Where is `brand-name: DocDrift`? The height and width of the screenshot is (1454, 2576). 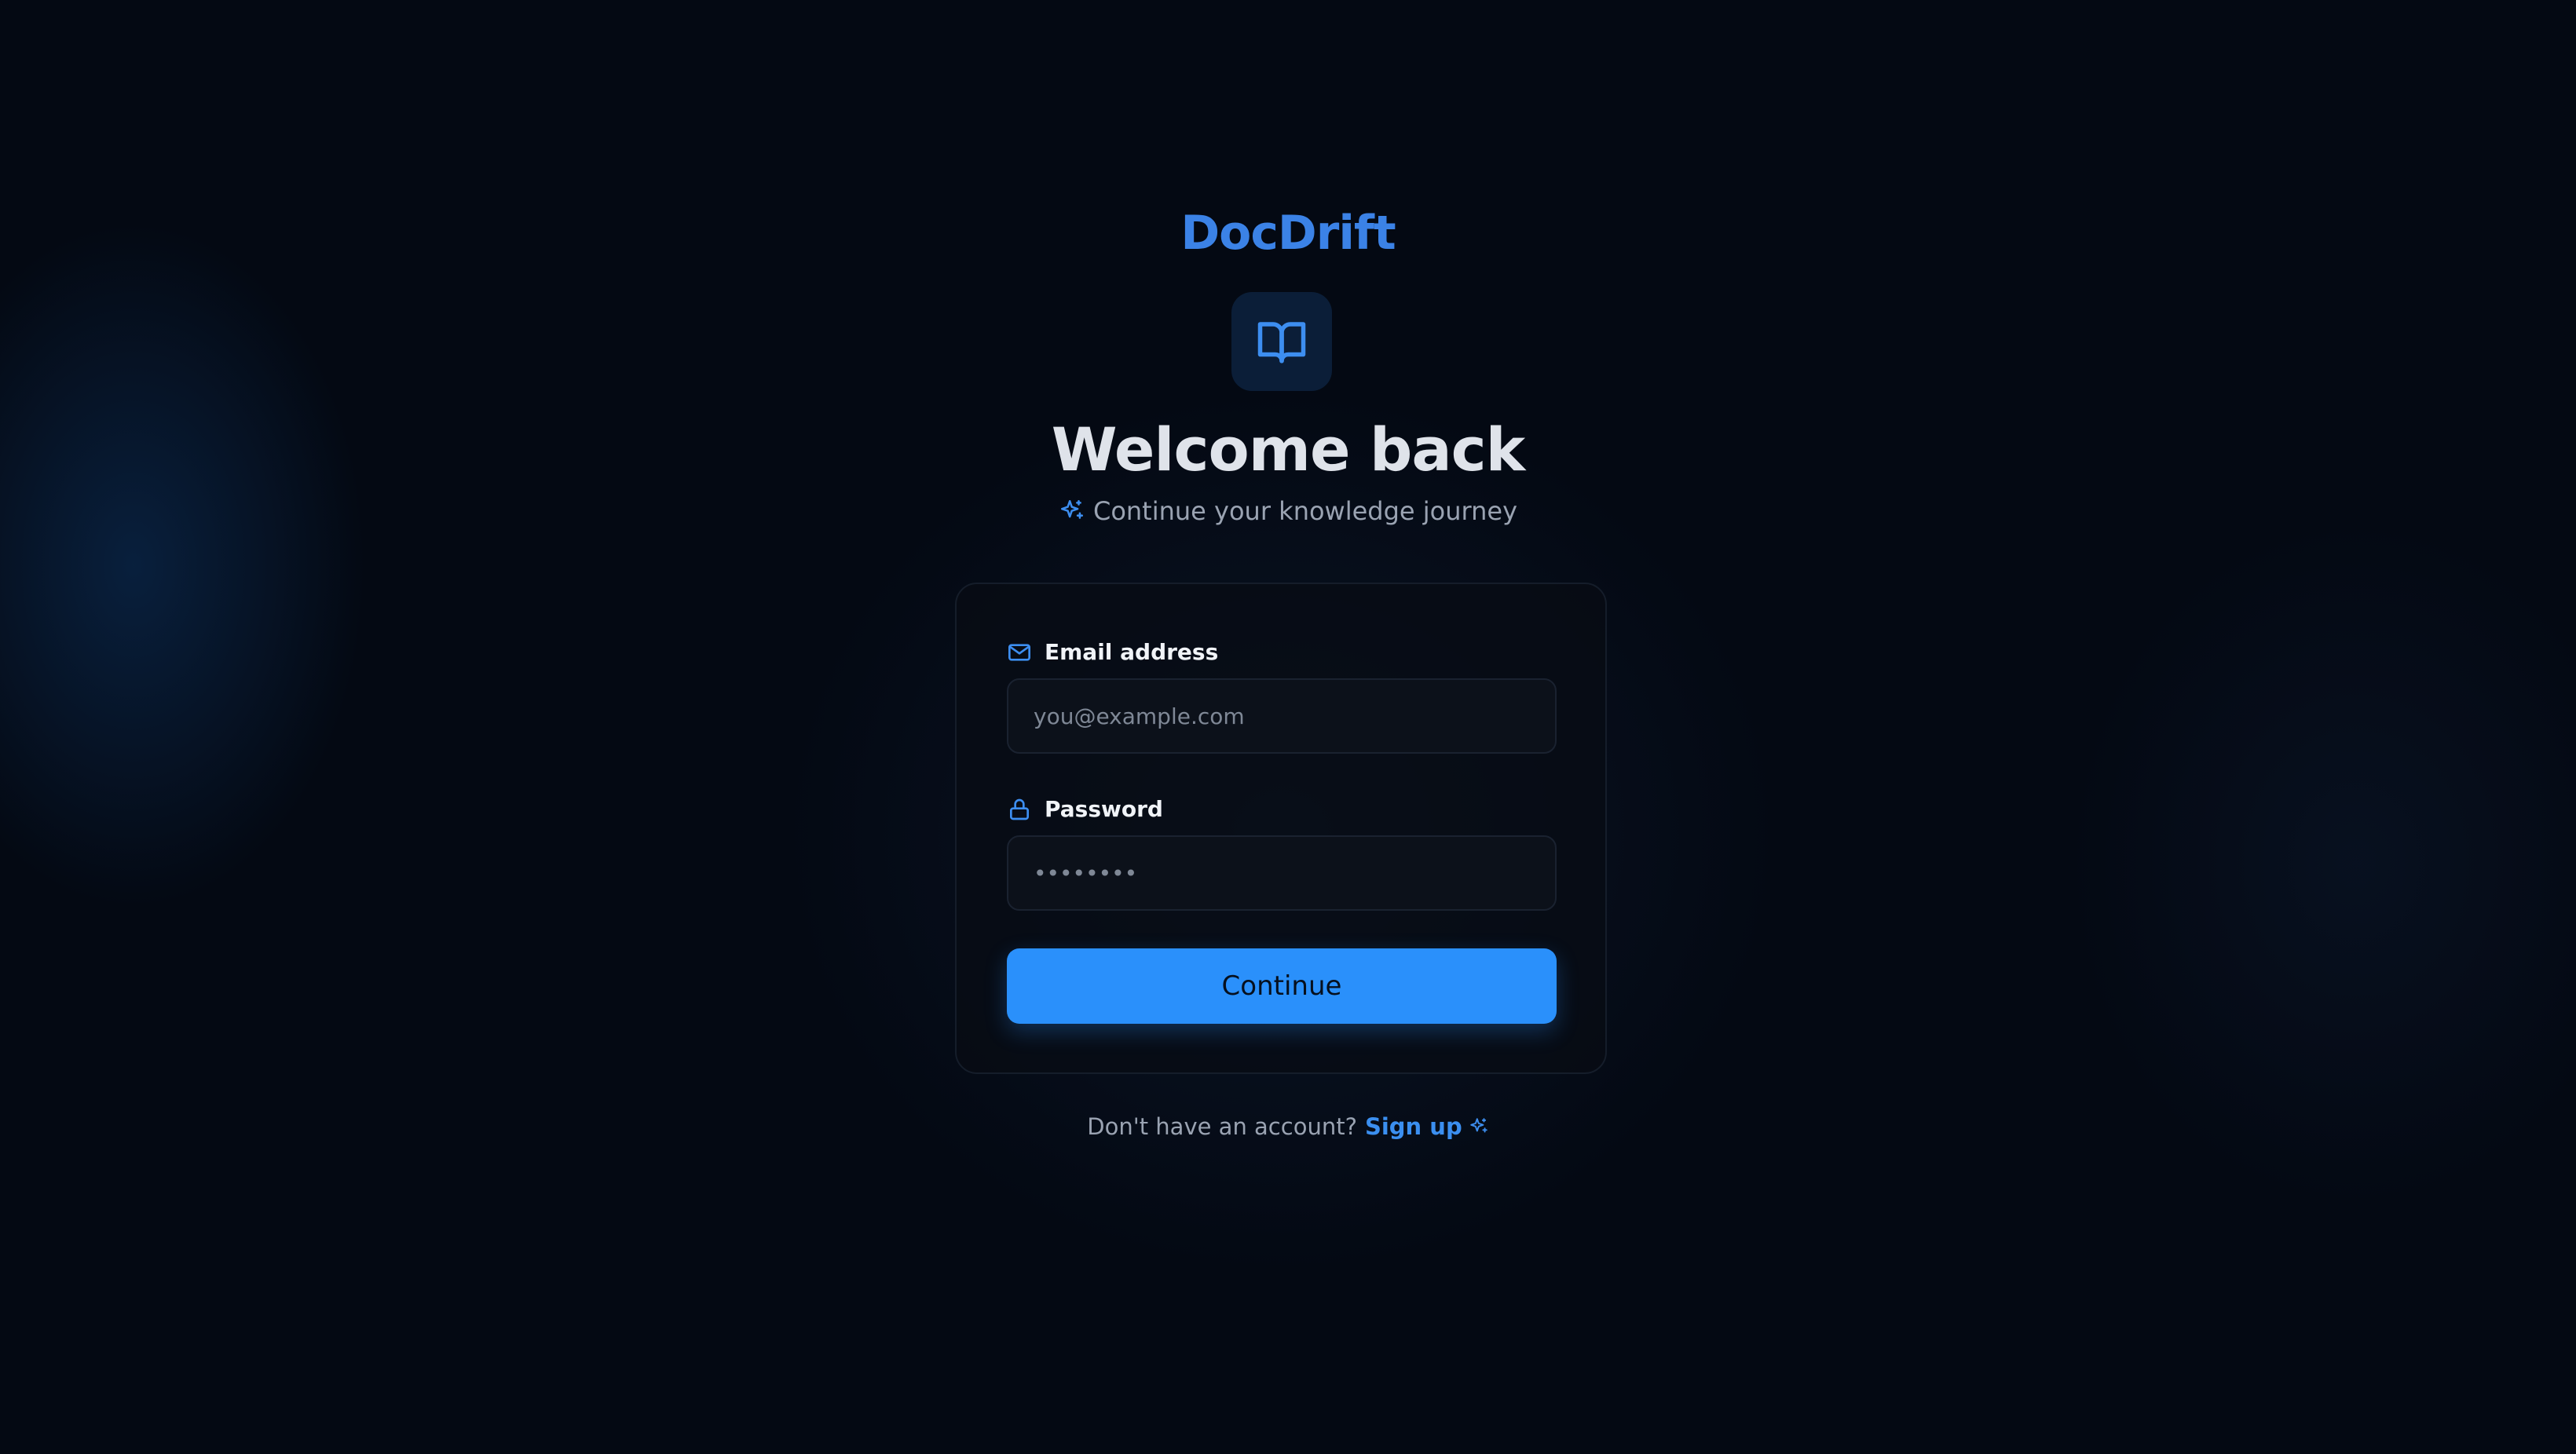
brand-name: DocDrift is located at coordinates (1288, 233).